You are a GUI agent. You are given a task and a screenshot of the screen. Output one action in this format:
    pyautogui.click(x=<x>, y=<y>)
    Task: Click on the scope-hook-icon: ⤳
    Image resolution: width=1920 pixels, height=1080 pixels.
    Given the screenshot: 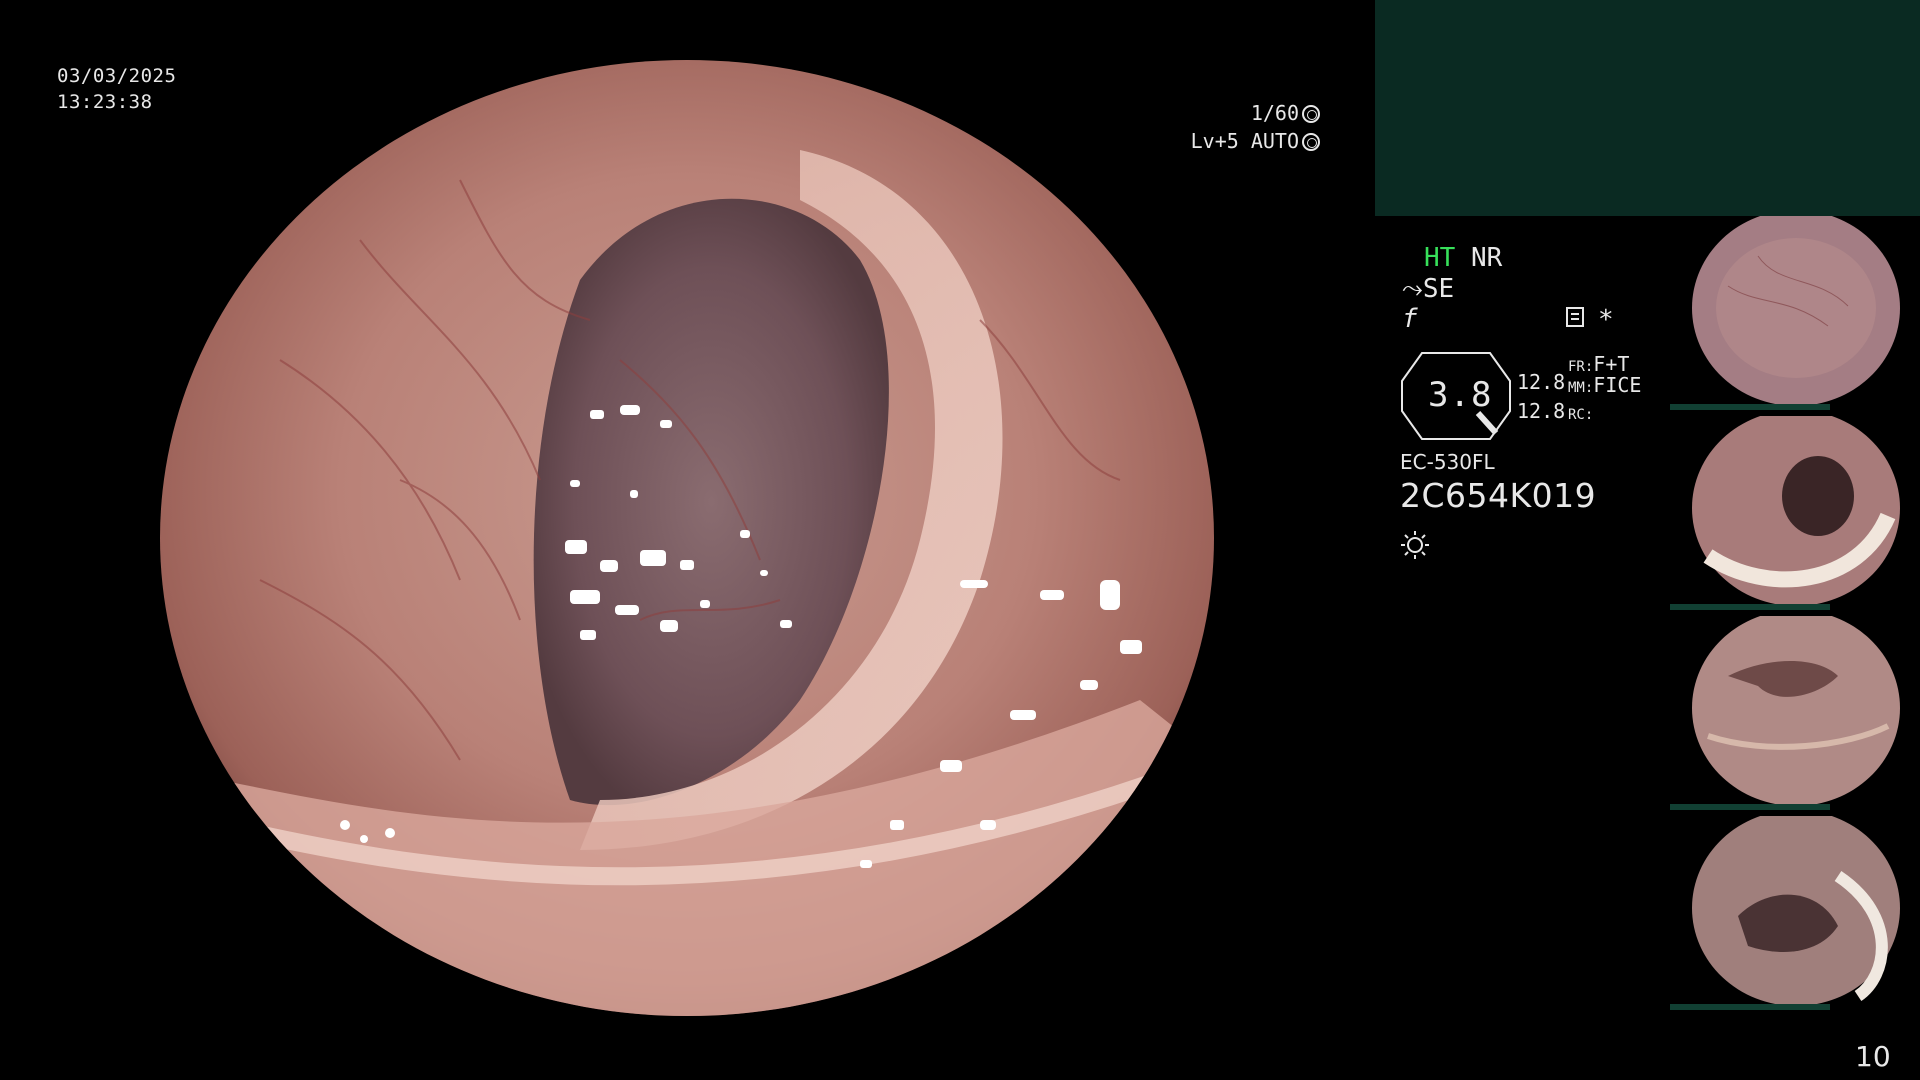 What is the action you would take?
    pyautogui.click(x=1412, y=289)
    